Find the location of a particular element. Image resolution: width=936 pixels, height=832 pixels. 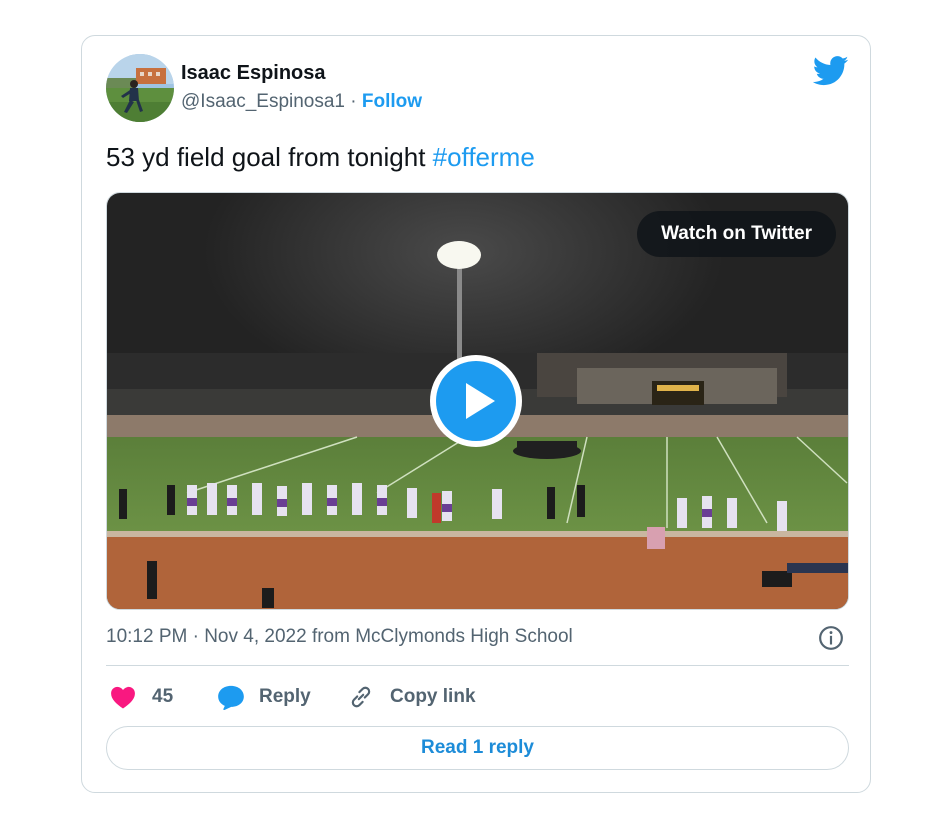

info-icon is located at coordinates (831, 638).